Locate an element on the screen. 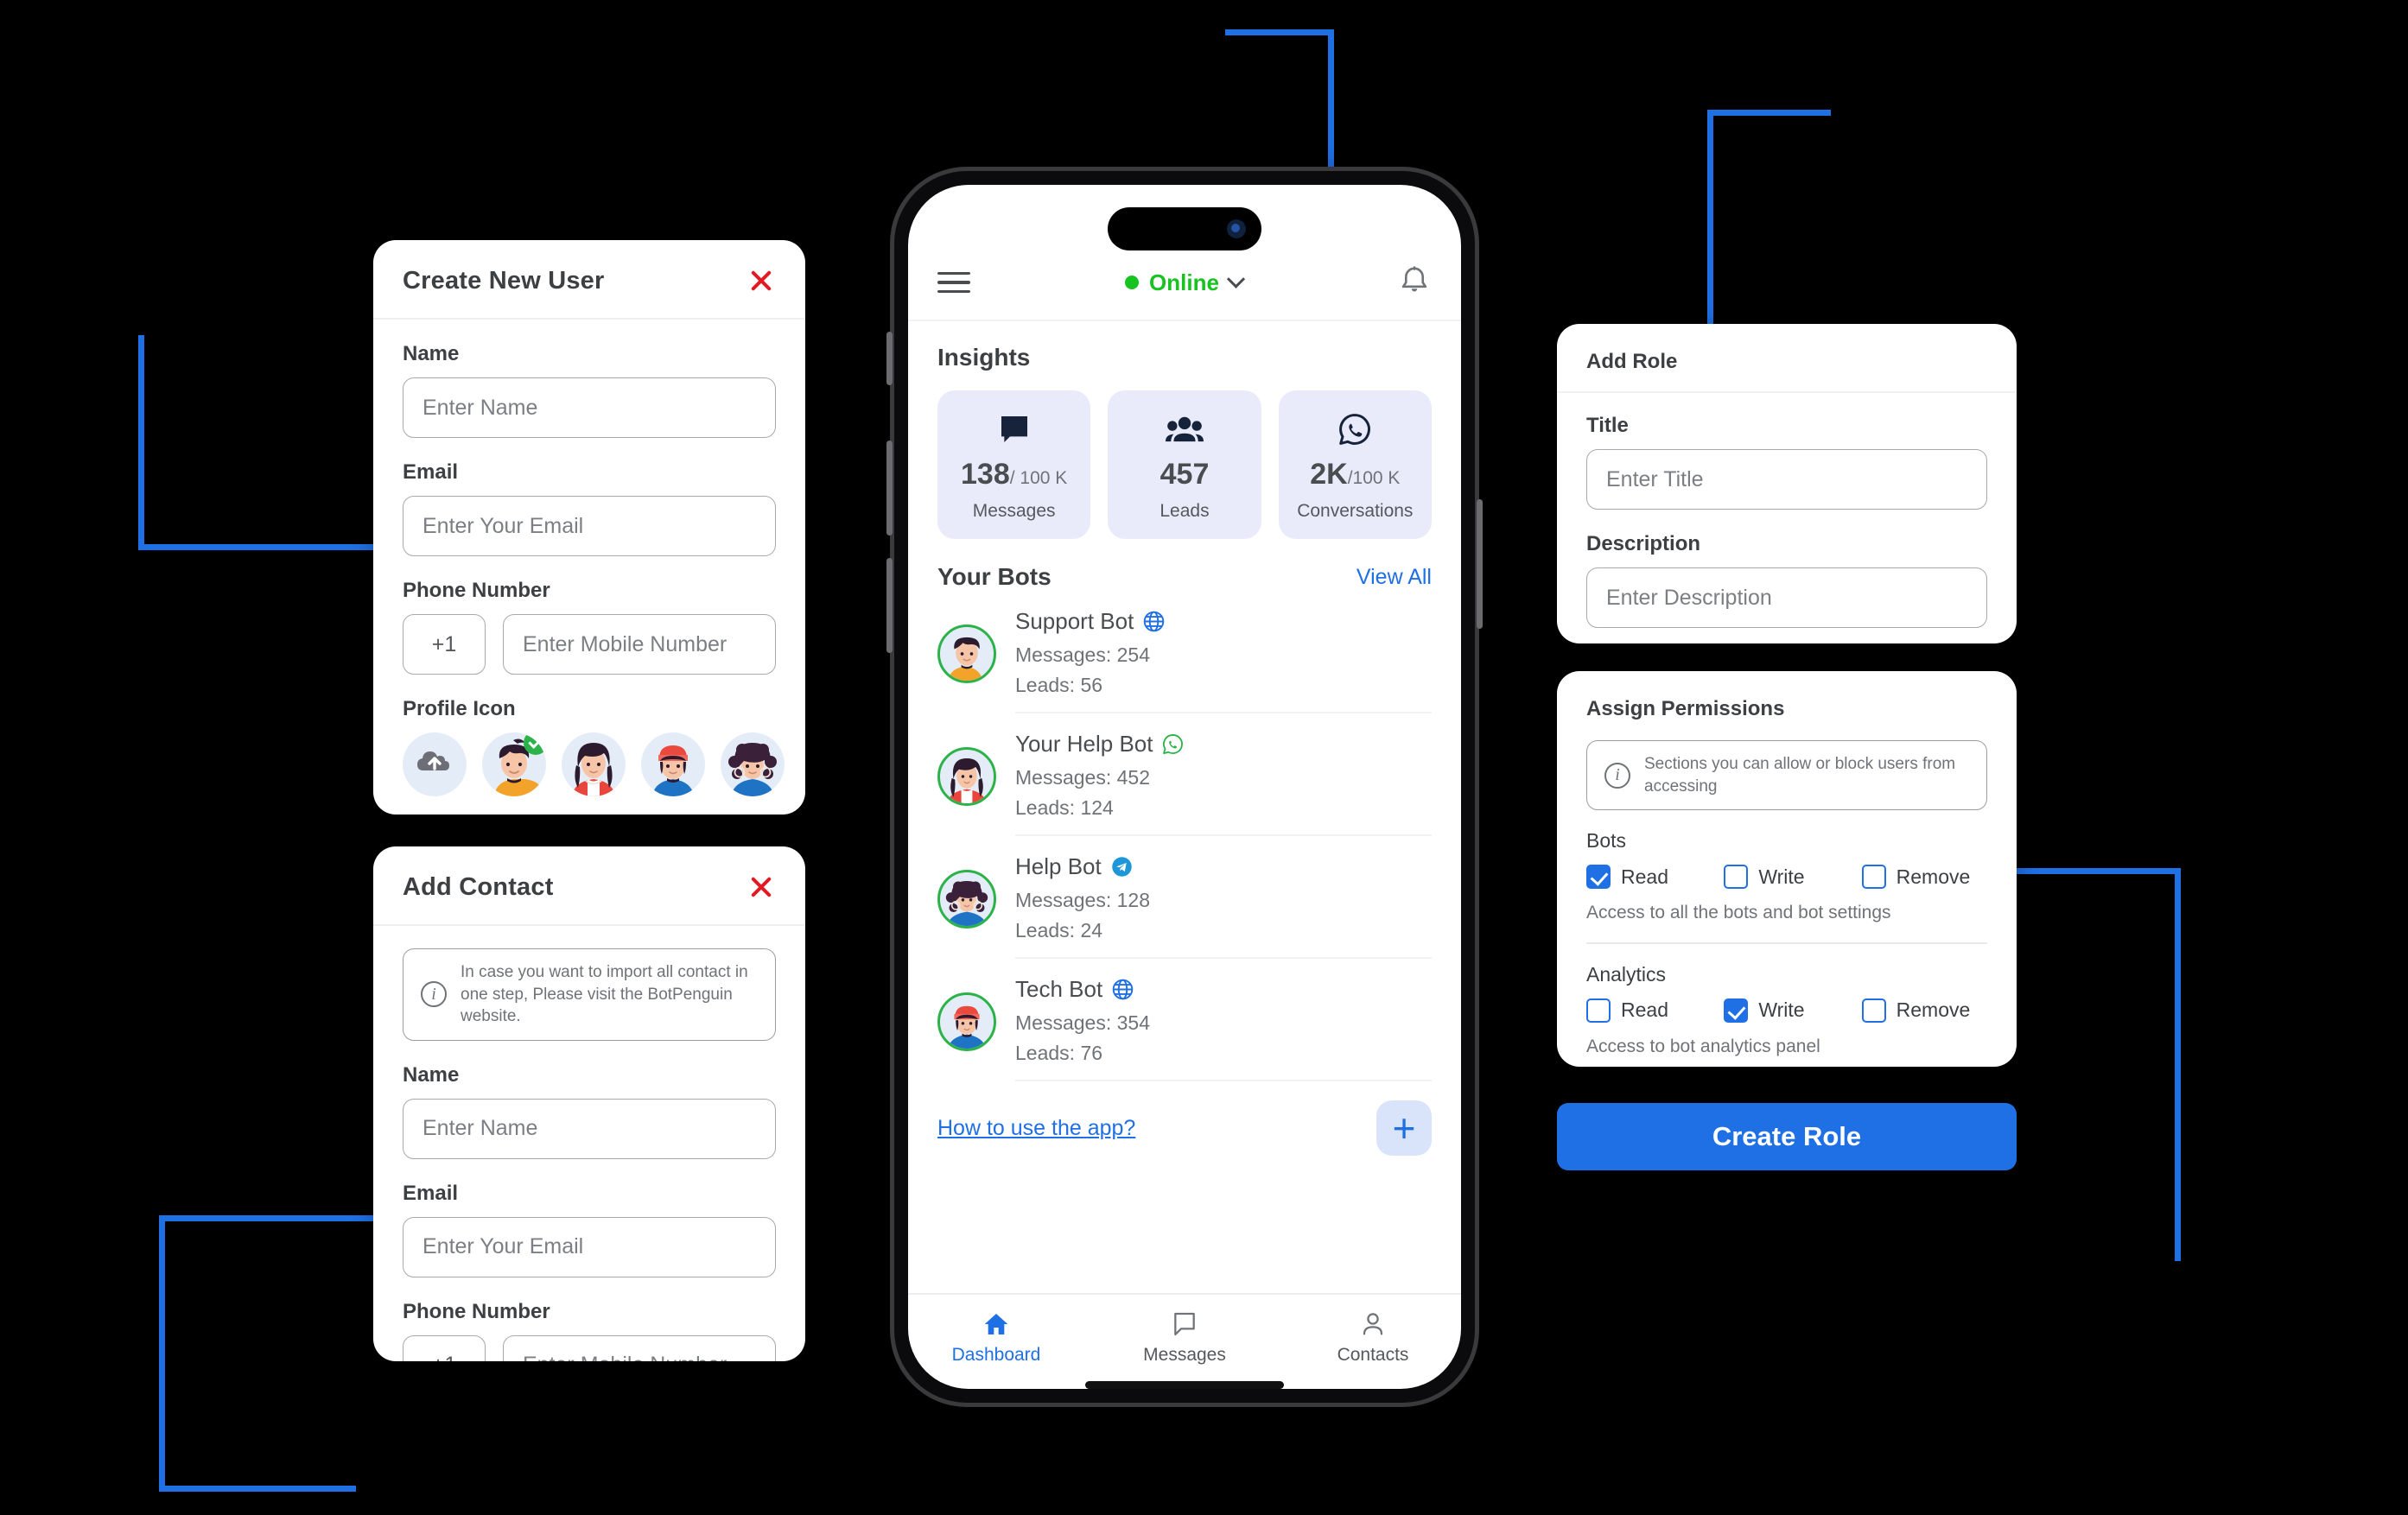 The width and height of the screenshot is (2408, 1515). insight-label: Conversations is located at coordinates (1355, 511).